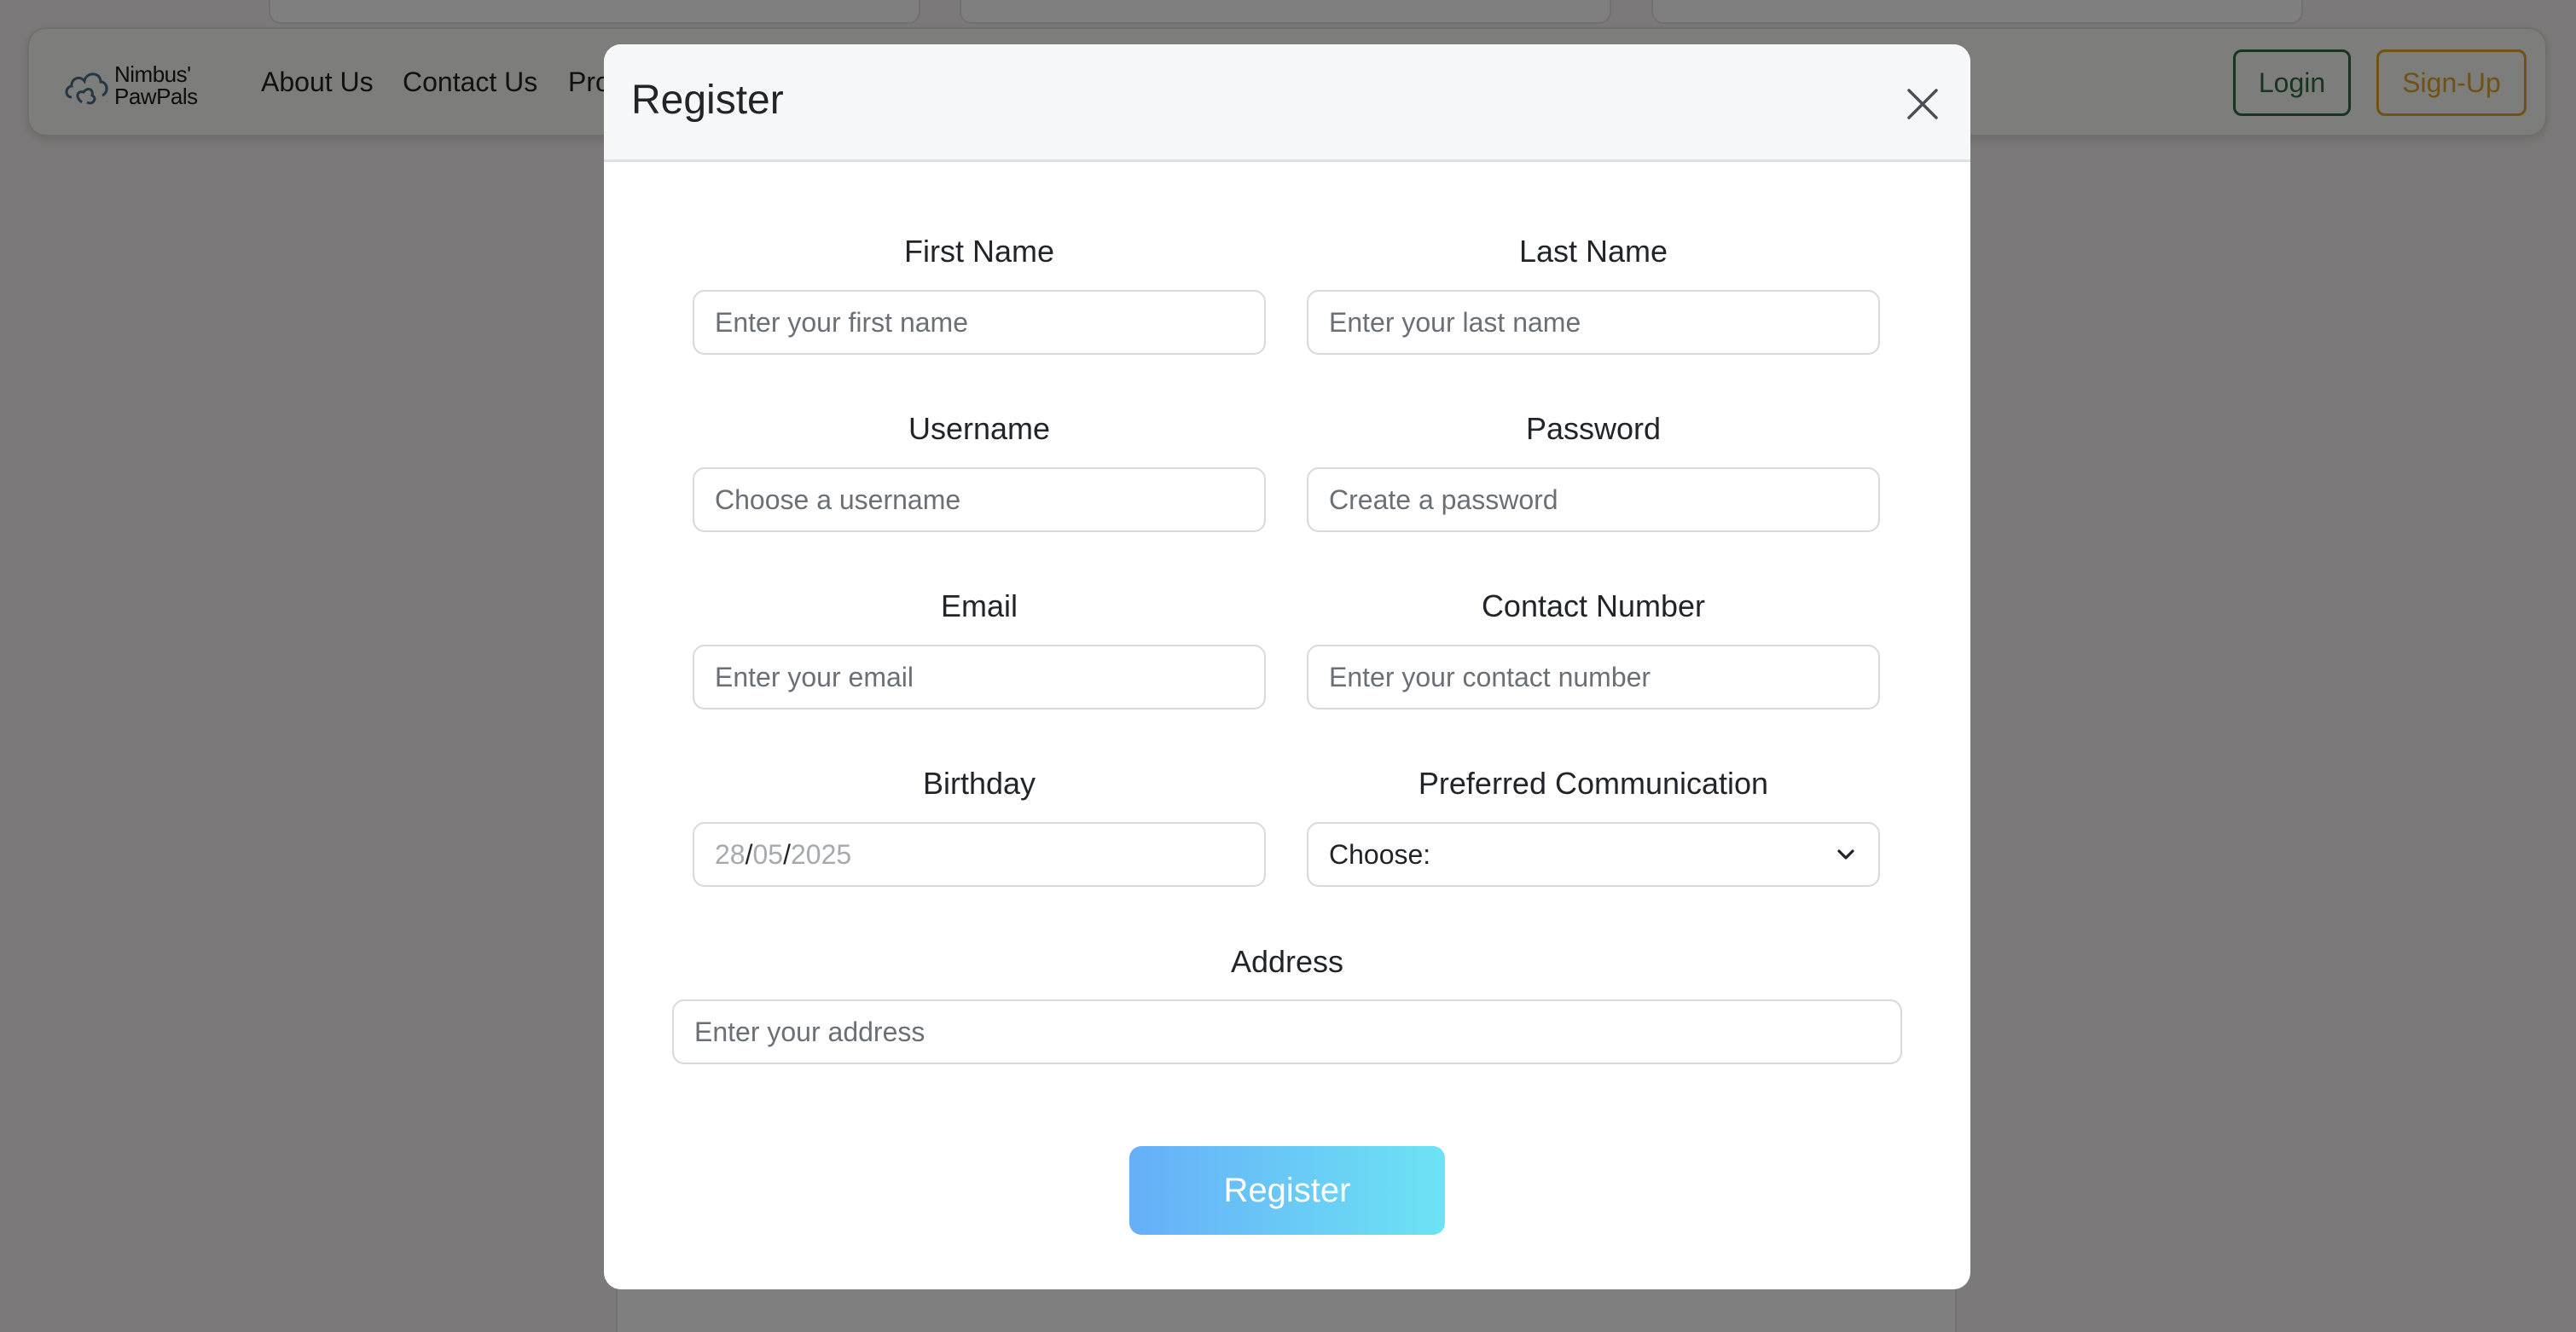 Image resolution: width=2576 pixels, height=1332 pixels. What do you see at coordinates (978, 251) in the screenshot?
I see `first-name-label: First Name` at bounding box center [978, 251].